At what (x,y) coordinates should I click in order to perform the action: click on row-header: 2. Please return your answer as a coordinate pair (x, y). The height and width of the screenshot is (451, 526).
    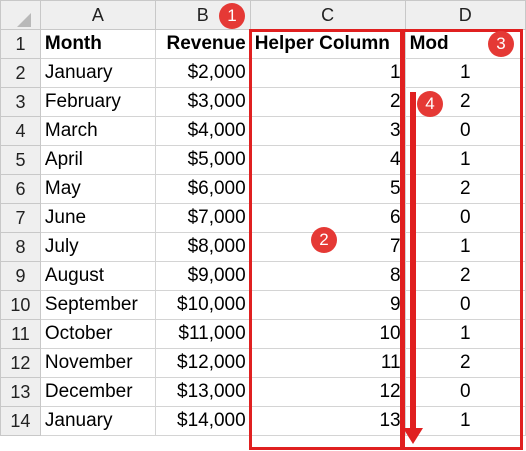
    Looking at the image, I should click on (20, 73).